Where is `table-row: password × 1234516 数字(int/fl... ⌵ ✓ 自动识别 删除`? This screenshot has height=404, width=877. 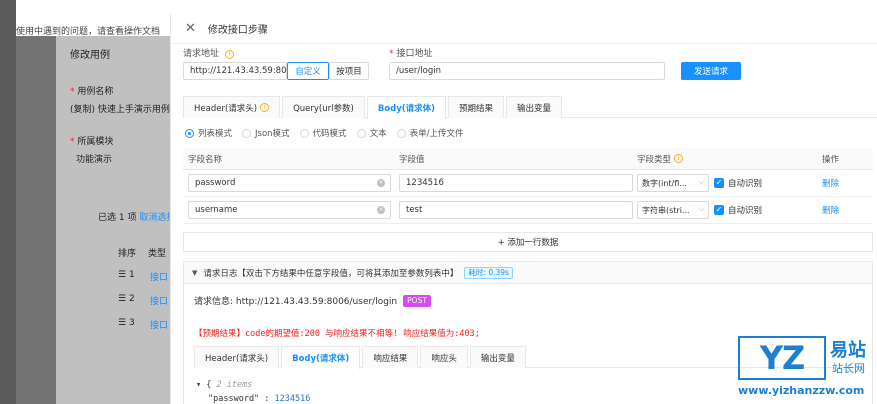 table-row: password × 1234516 数字(int/fl... ⌵ ✓ 自动识别 删除 is located at coordinates (528, 183).